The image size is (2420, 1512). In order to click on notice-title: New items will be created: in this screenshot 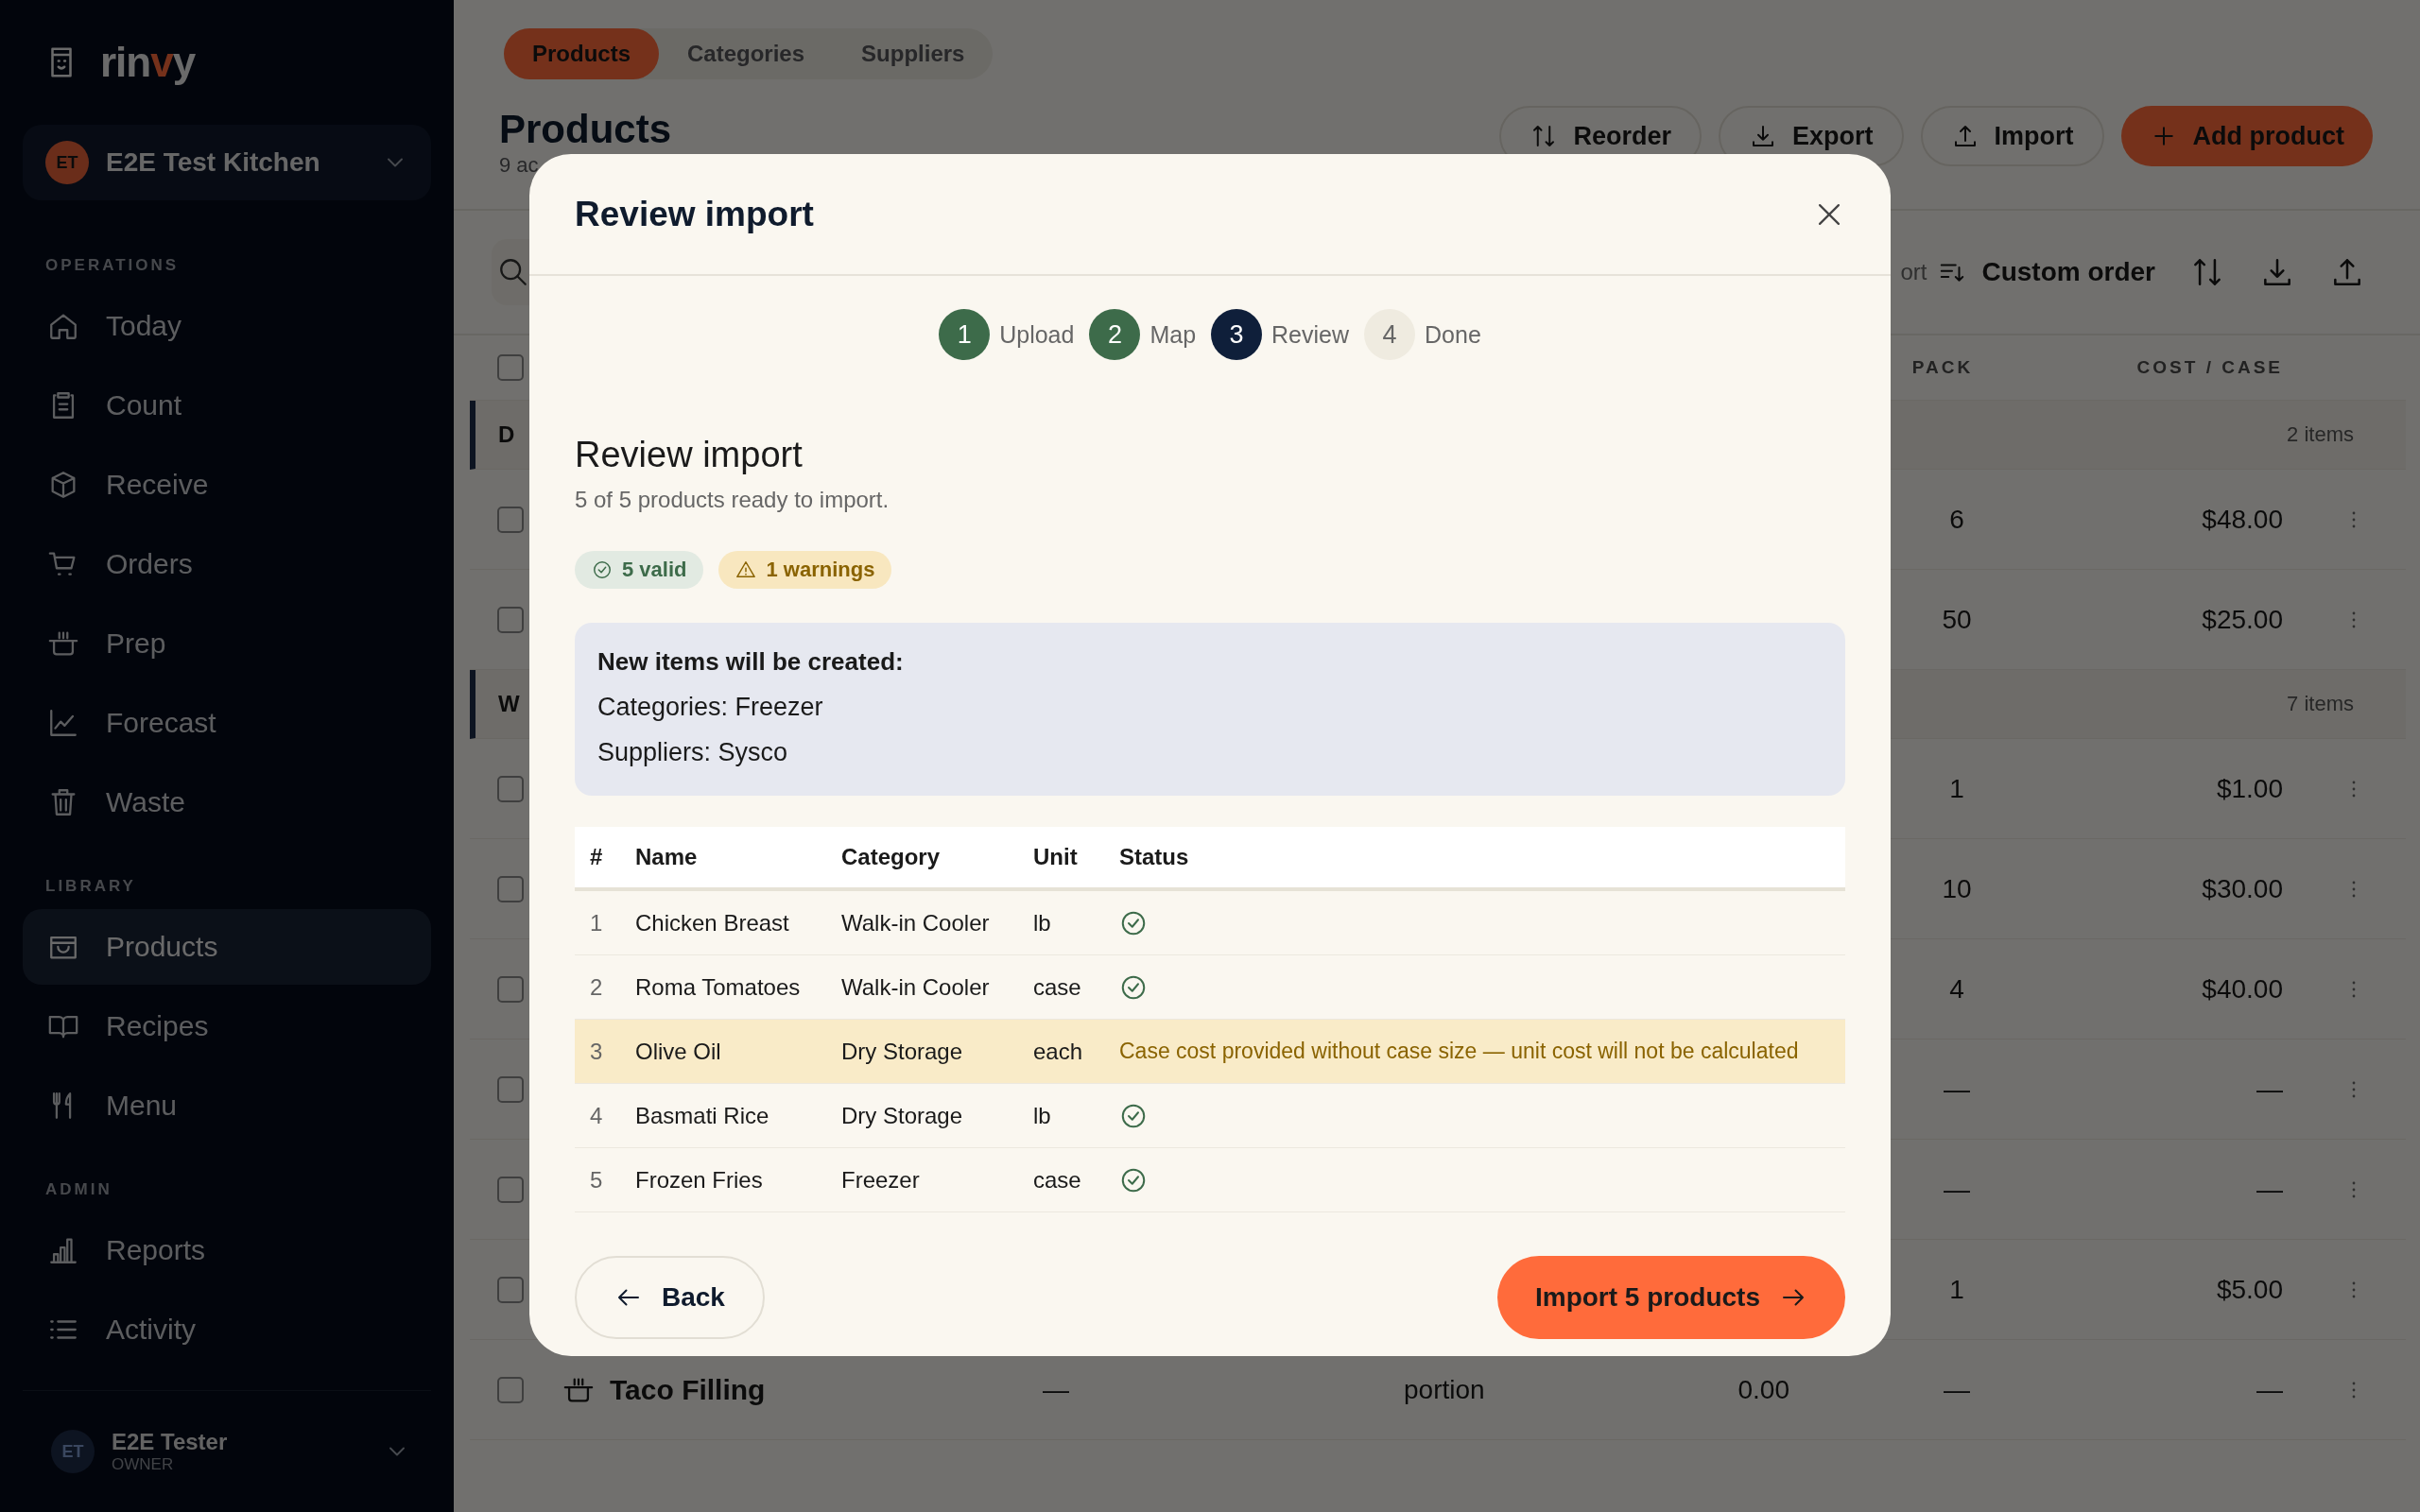, I will do `click(751, 662)`.